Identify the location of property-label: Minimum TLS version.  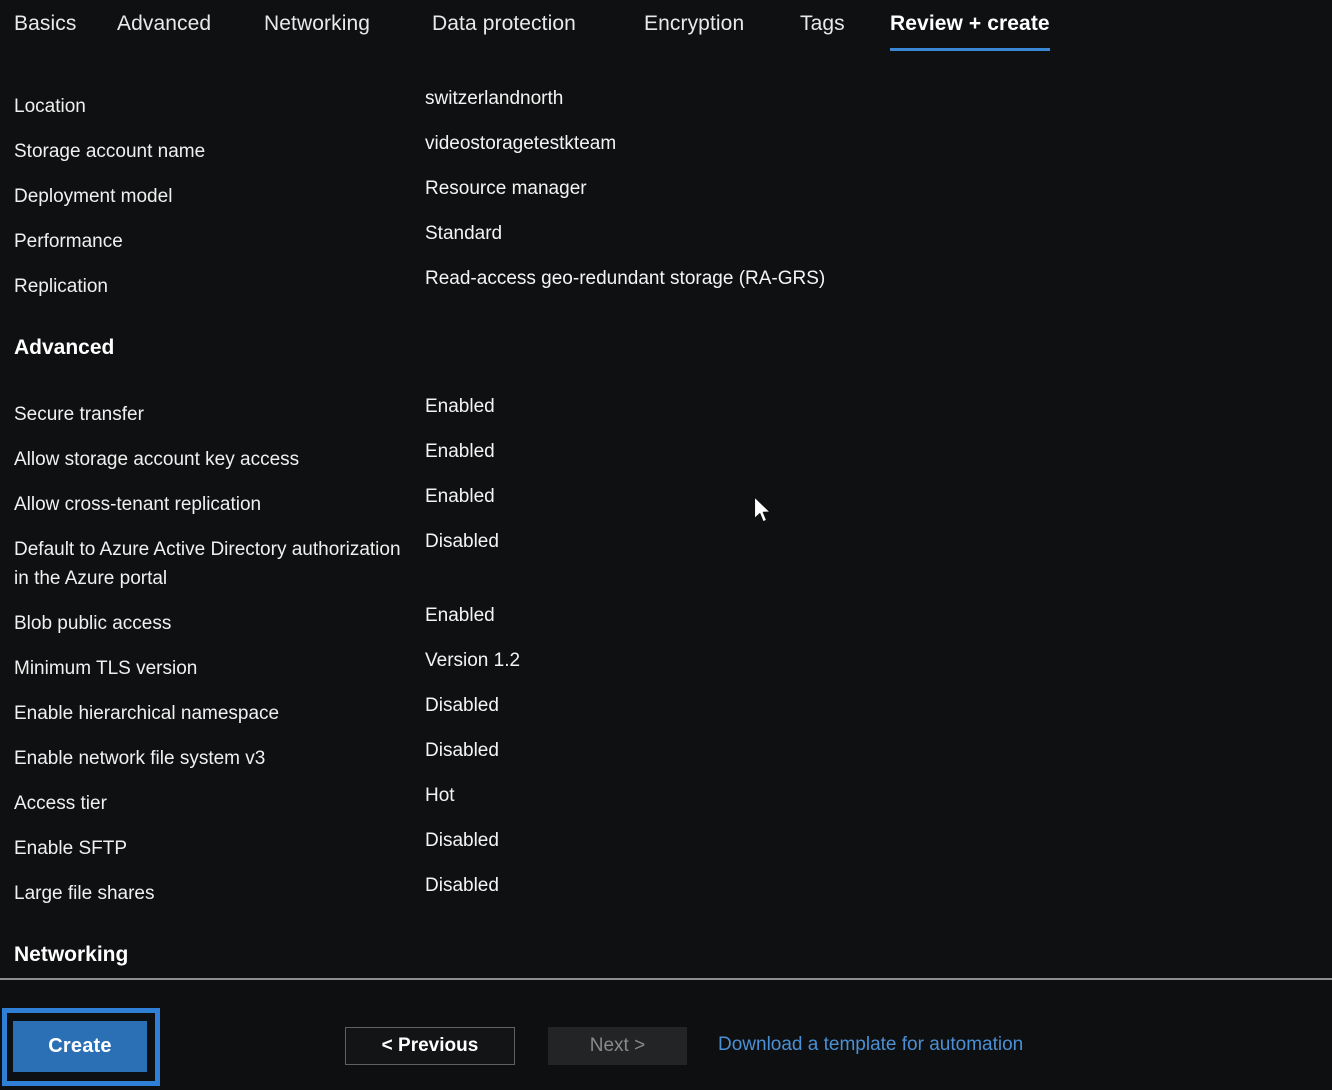
(106, 668).